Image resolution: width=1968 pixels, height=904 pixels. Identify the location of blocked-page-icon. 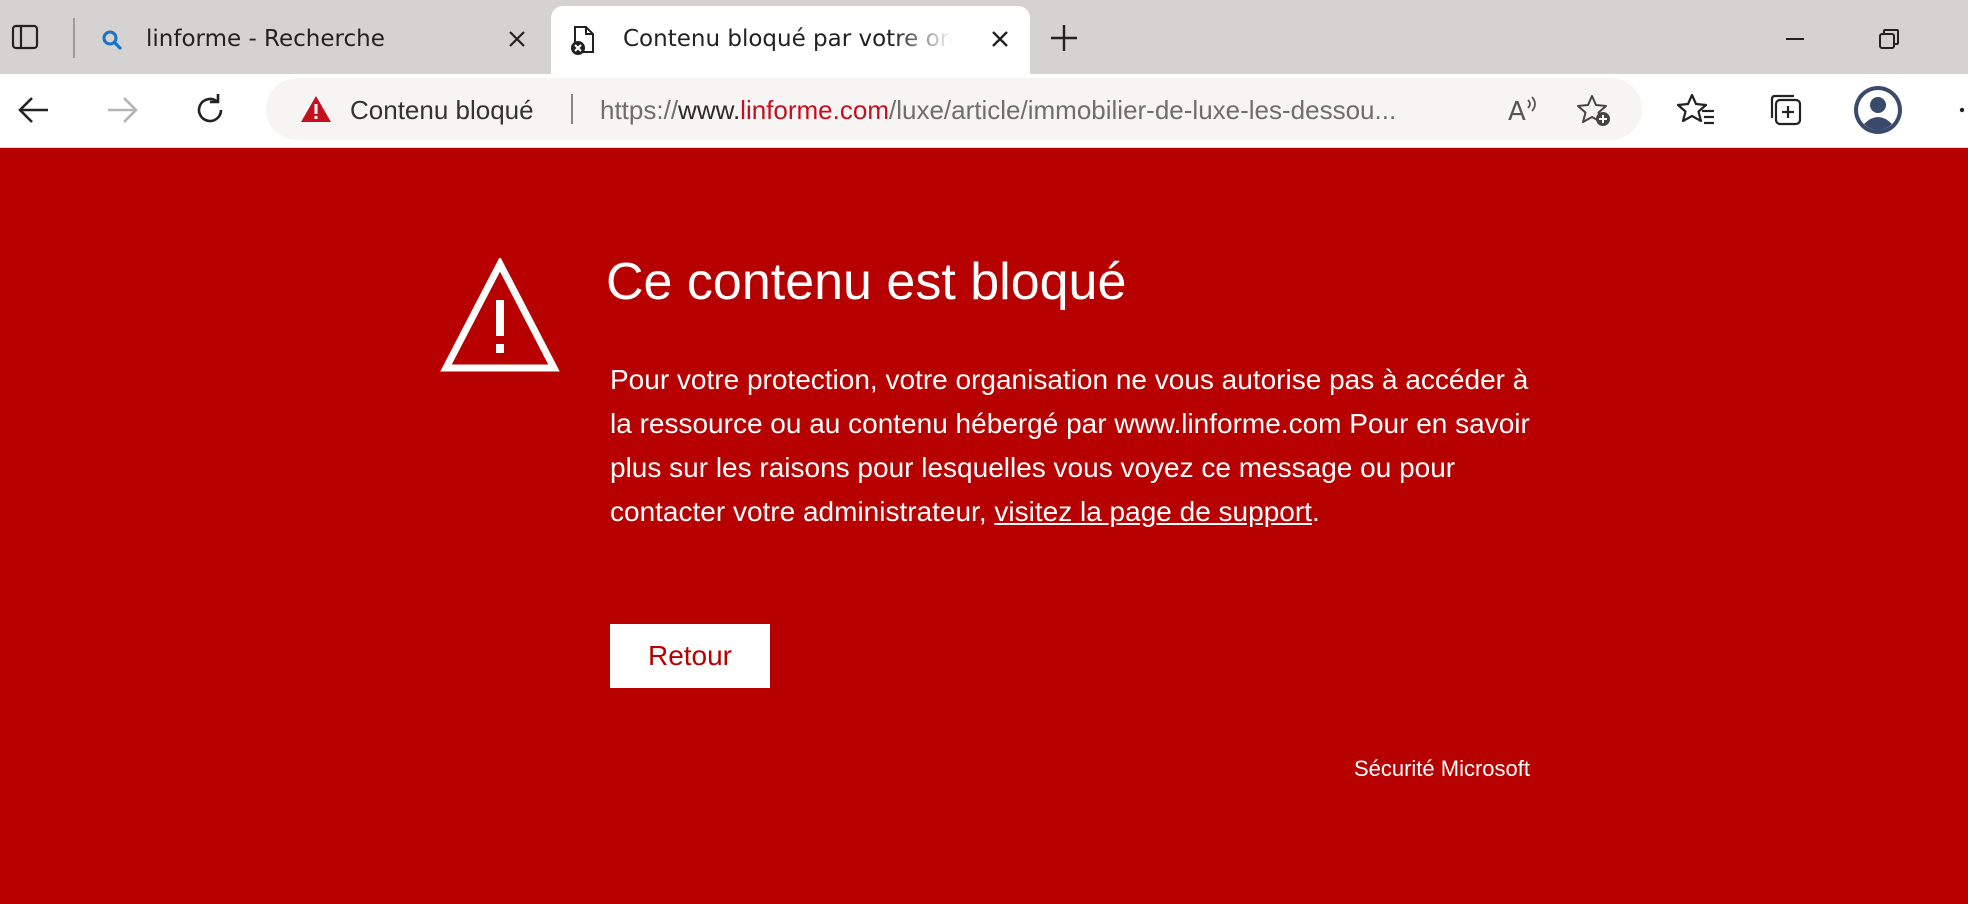
(582, 40).